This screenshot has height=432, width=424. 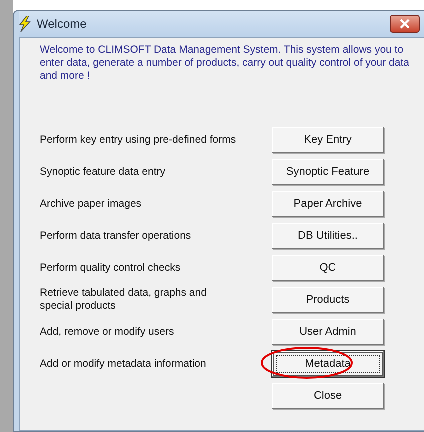 I want to click on action-description: Perform key entry using pre-defined forms, so click(x=139, y=140).